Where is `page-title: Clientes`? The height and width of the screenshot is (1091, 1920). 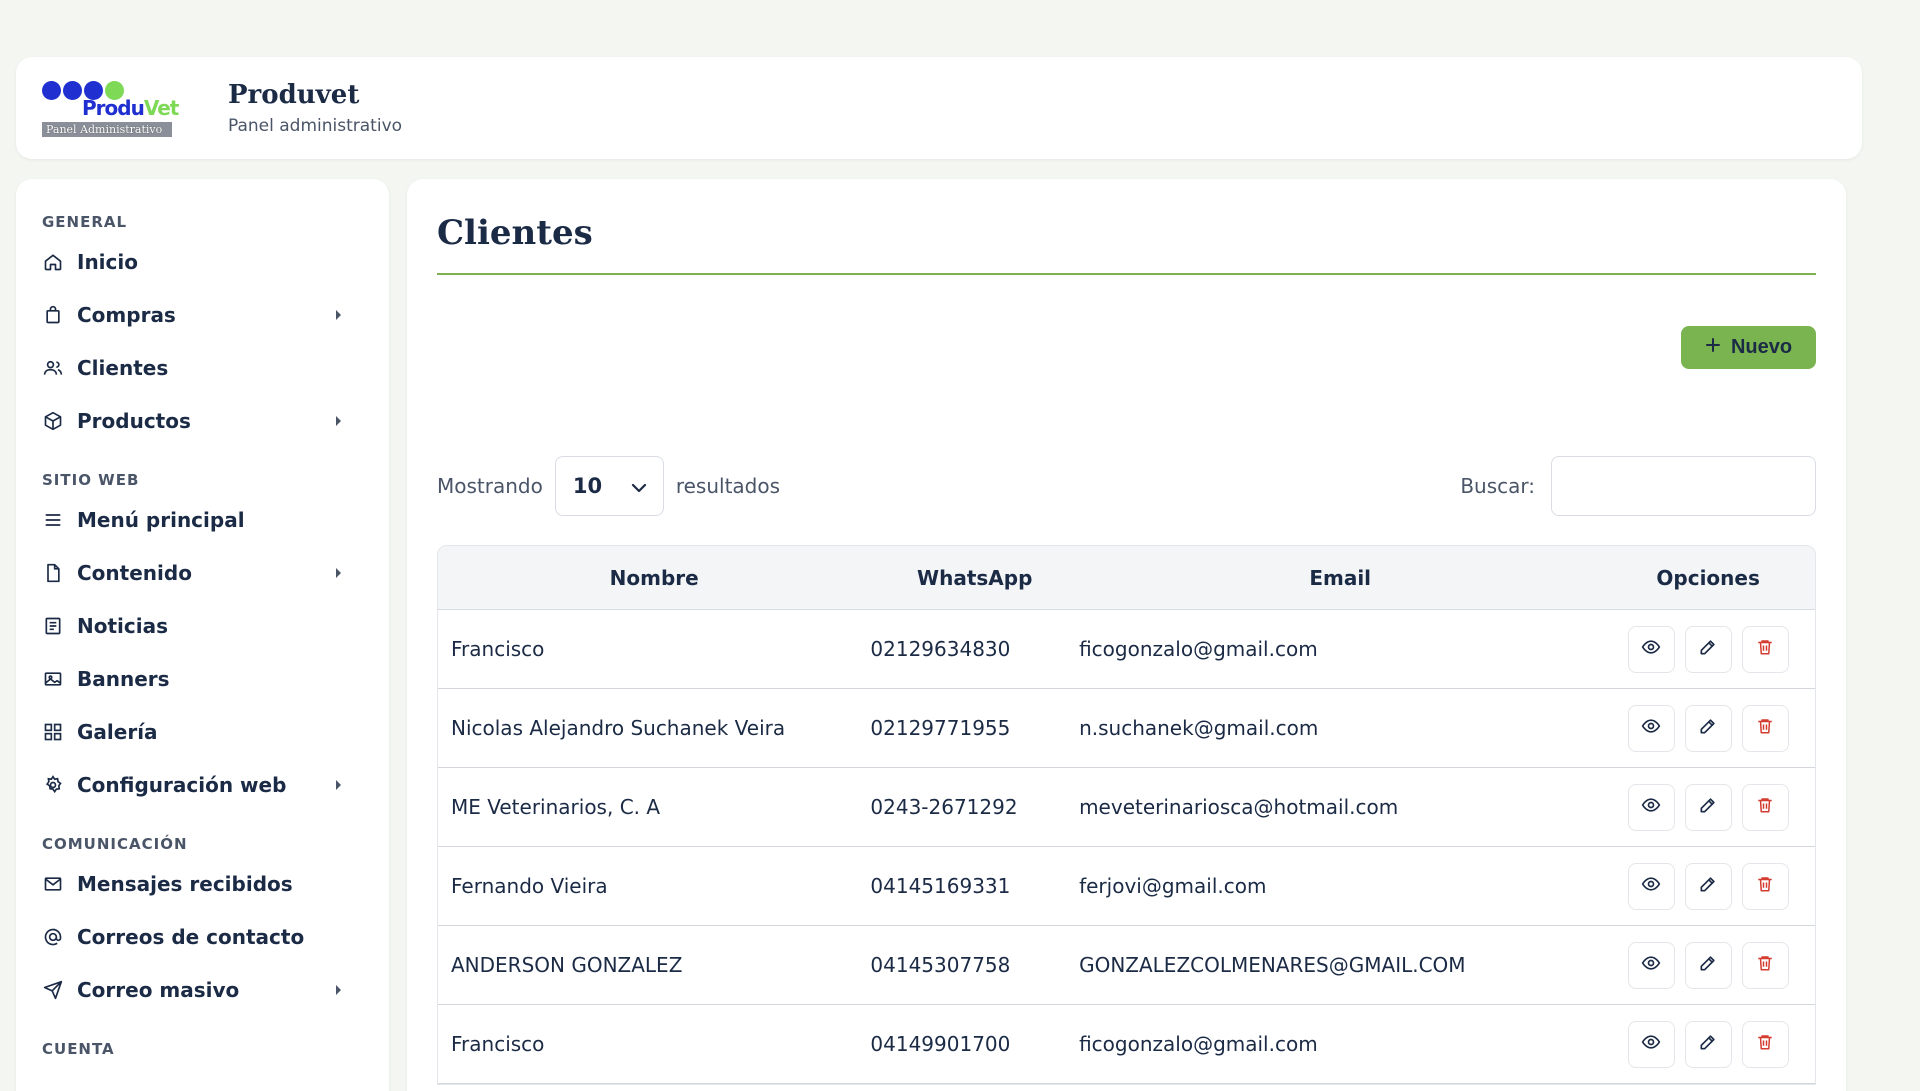
page-title: Clientes is located at coordinates (515, 233).